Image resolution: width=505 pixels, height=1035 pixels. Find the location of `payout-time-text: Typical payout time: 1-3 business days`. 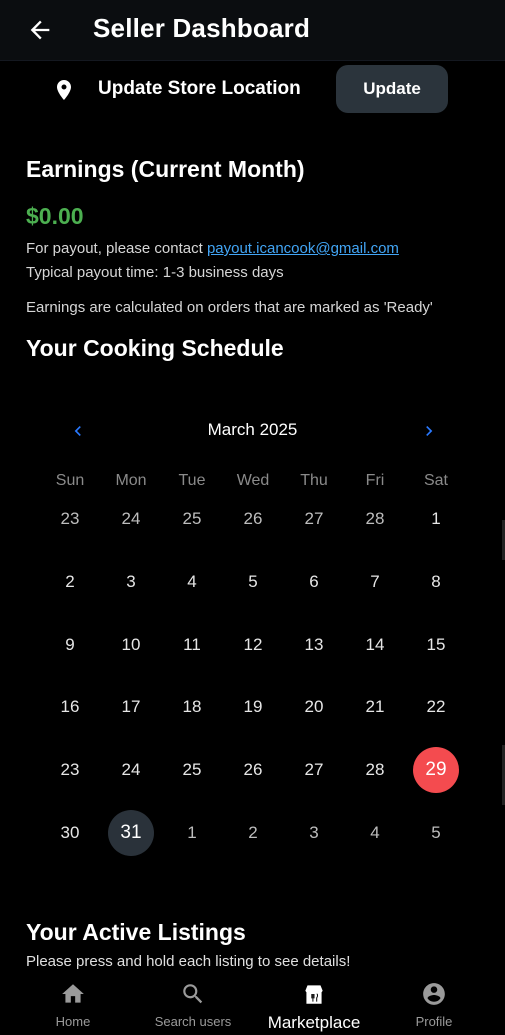

payout-time-text: Typical payout time: 1-3 business days is located at coordinates (155, 272).